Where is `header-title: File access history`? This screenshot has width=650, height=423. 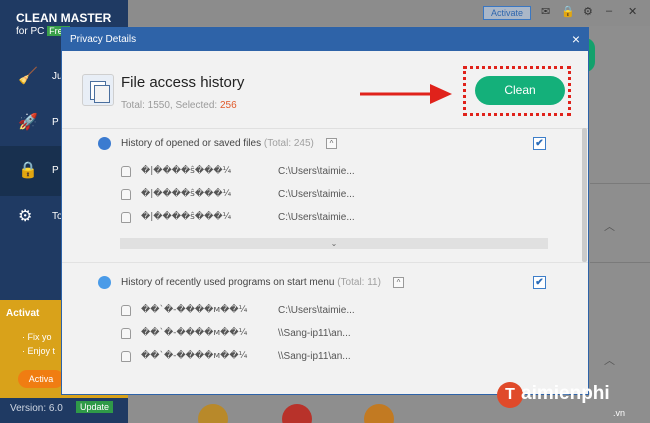
header-title: File access history is located at coordinates (183, 82).